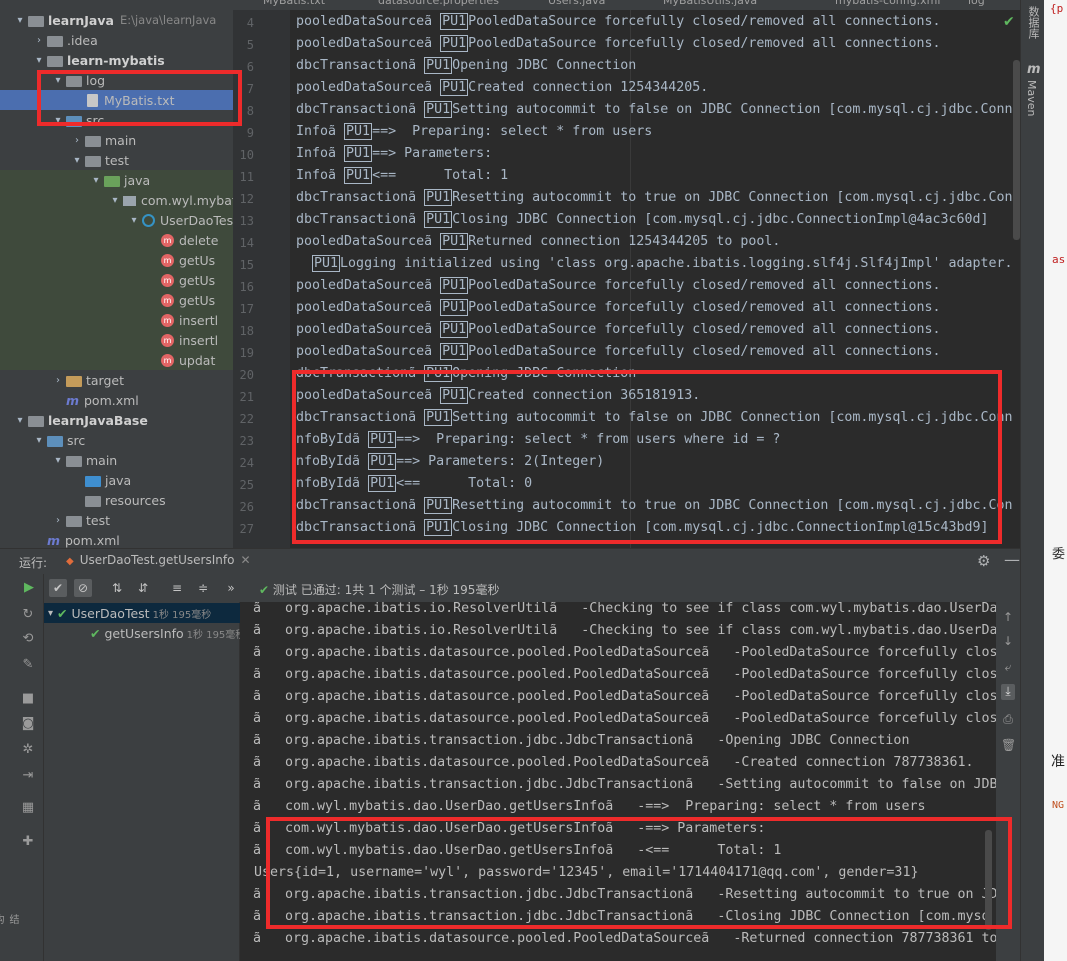 The width and height of the screenshot is (1067, 961). What do you see at coordinates (116, 160) in the screenshot?
I see `tree-item: ▾ test` at bounding box center [116, 160].